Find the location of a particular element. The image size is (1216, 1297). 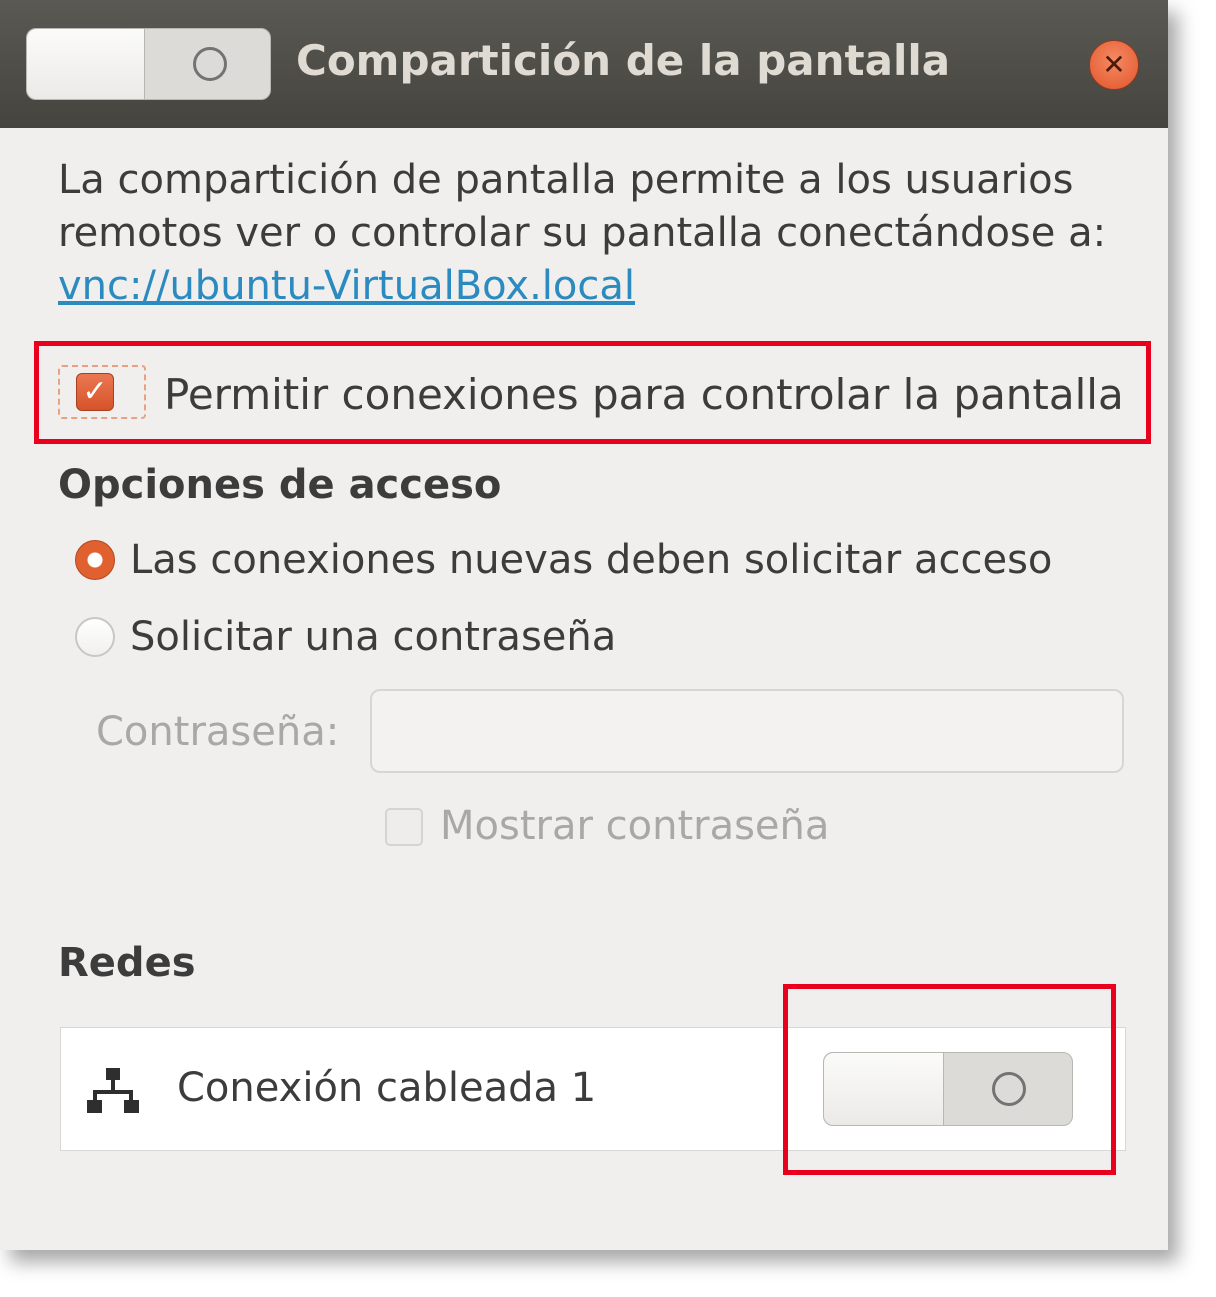

radio-require-password-label: Solicitar una contraseña is located at coordinates (373, 637).